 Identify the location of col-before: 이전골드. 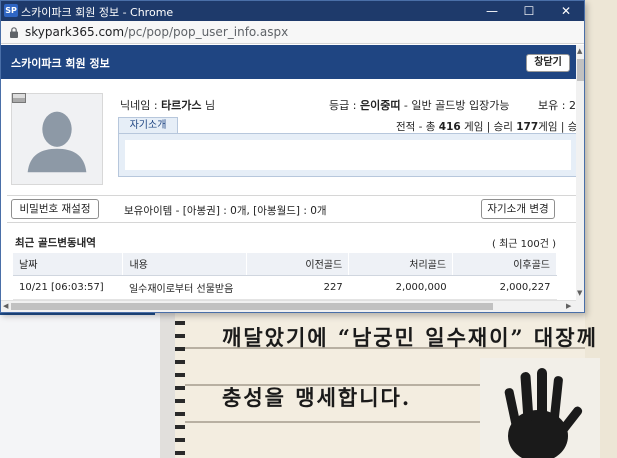
(298, 264).